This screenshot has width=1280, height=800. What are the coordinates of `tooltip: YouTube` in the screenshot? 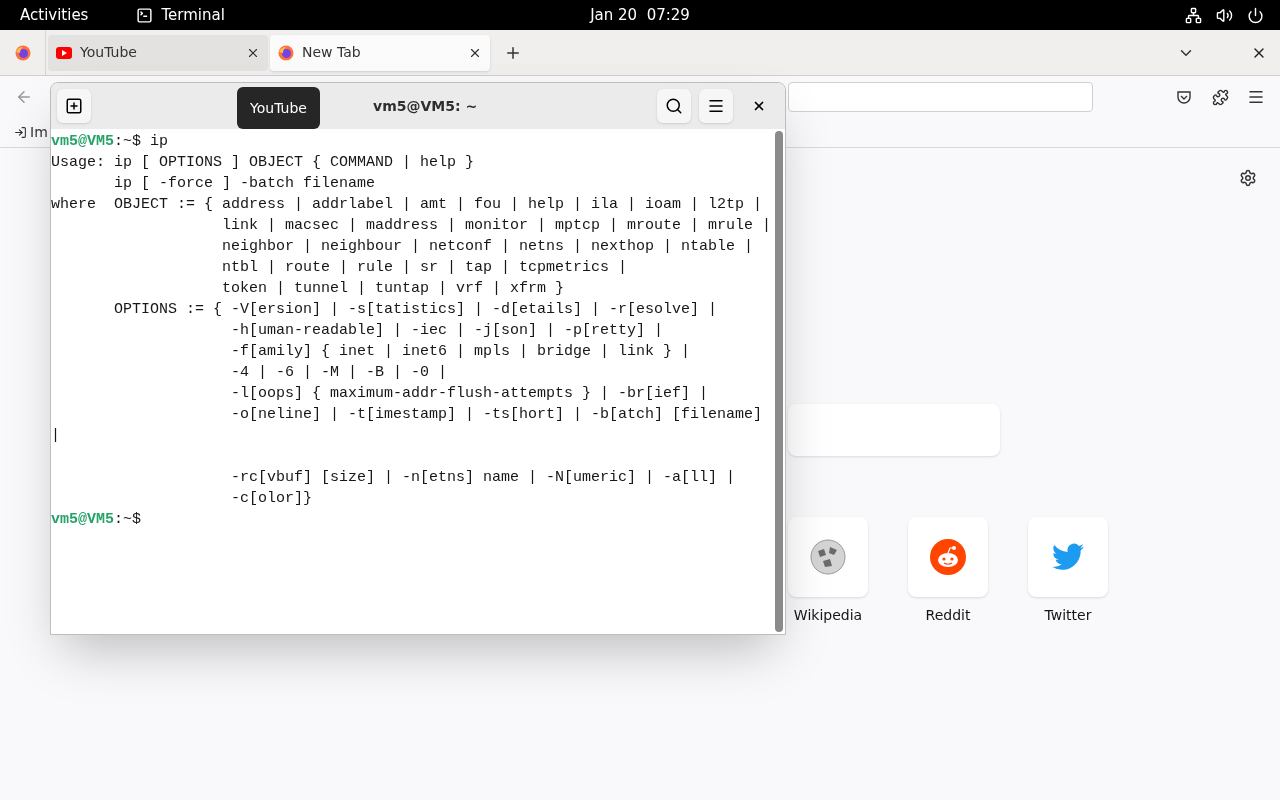 It's located at (278, 108).